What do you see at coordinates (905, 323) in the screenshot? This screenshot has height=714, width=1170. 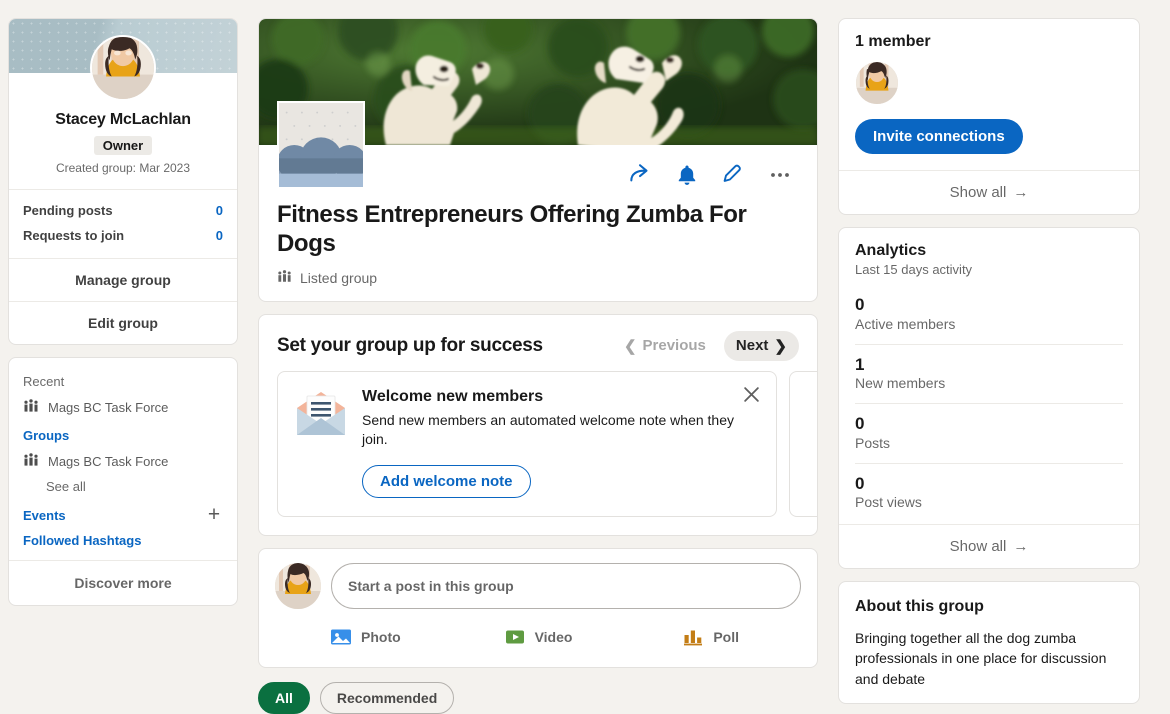 I see `analytics-label: Active members` at bounding box center [905, 323].